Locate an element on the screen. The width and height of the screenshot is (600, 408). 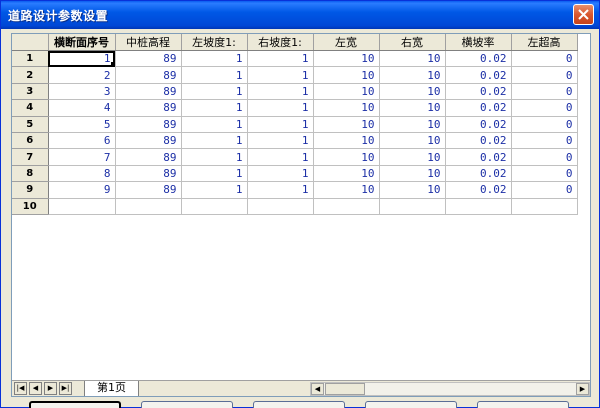
table-cell: 5 is located at coordinates (82, 124).